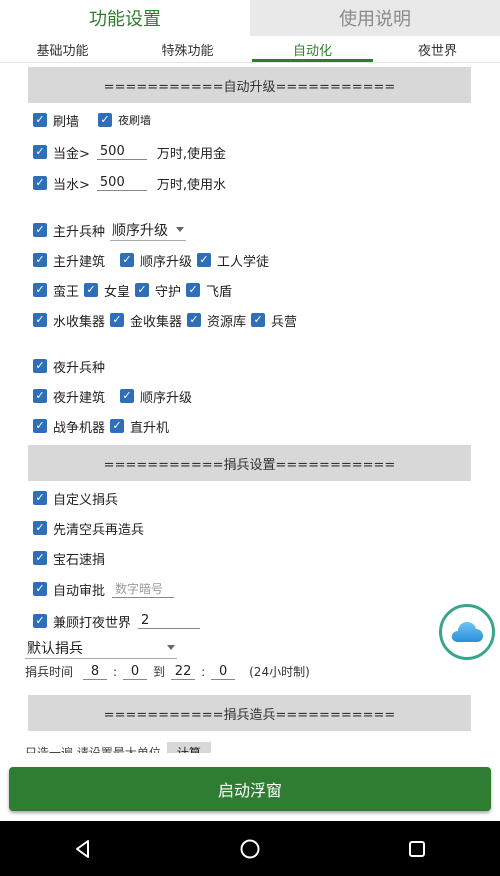 The height and width of the screenshot is (876, 500). I want to click on calculate-button: 计算, so click(188, 747).